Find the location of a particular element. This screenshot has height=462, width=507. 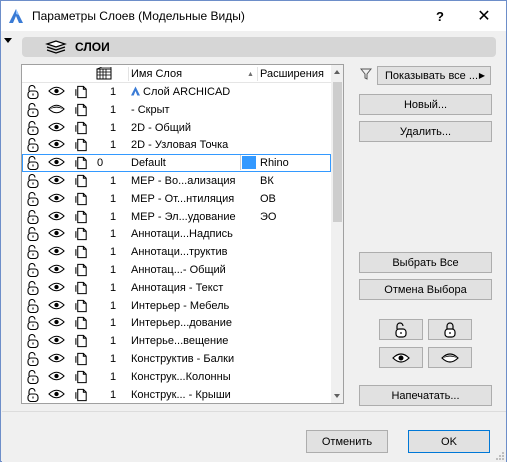

layer-extension: ЭО is located at coordinates (268, 217).